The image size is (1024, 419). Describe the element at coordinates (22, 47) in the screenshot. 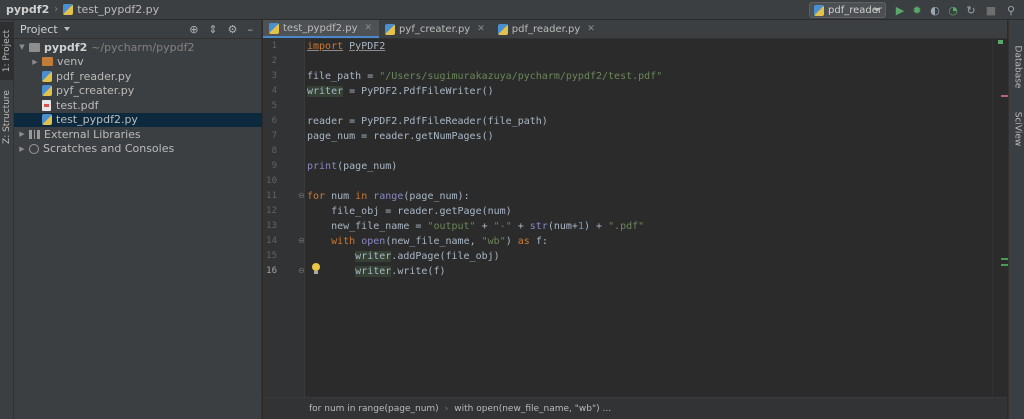

I see `expanded-arrow-icon: ▼` at that location.